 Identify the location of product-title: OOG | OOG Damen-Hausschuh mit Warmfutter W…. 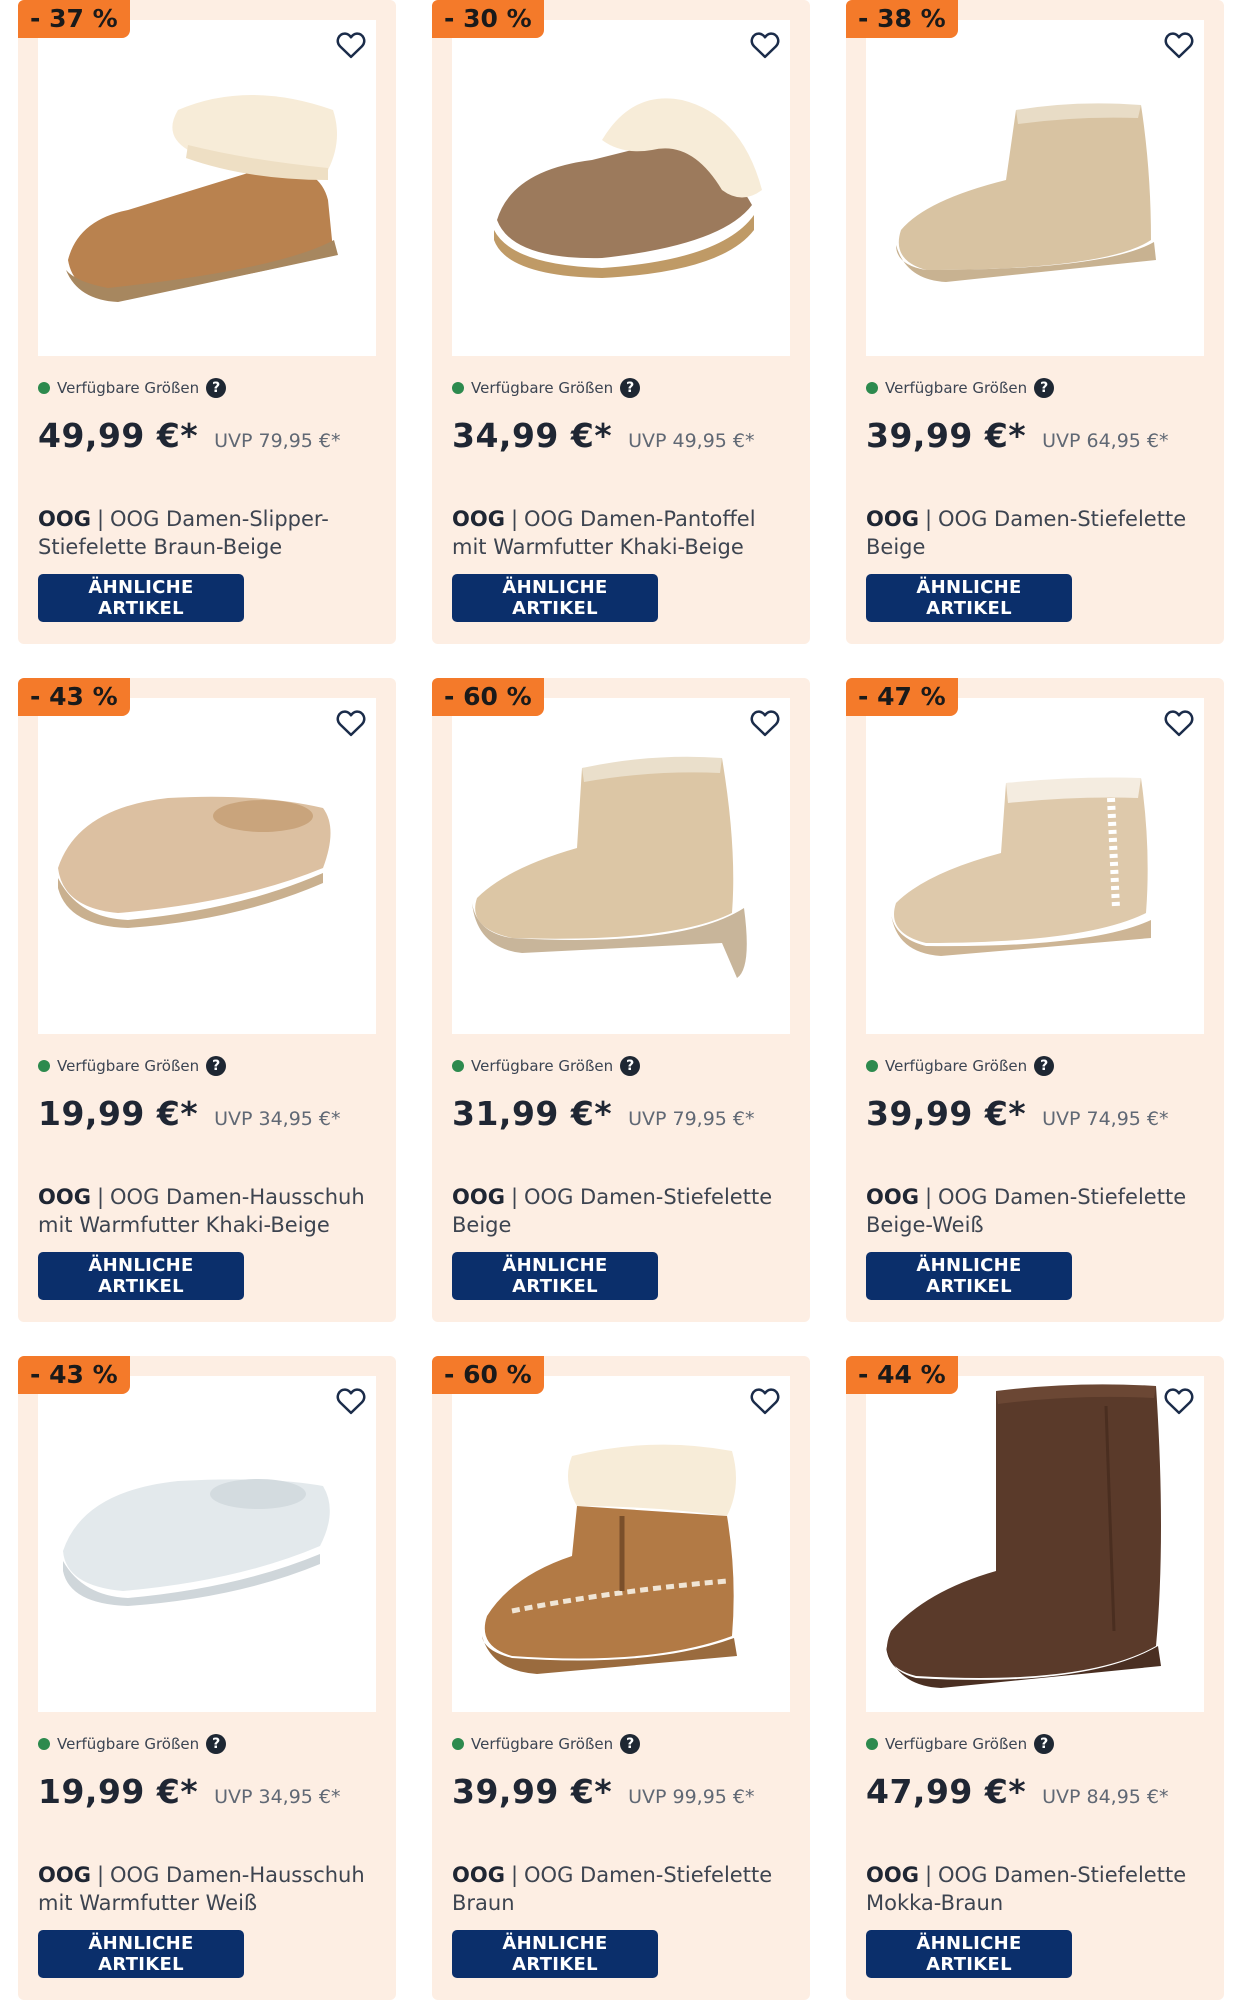
(208, 1889).